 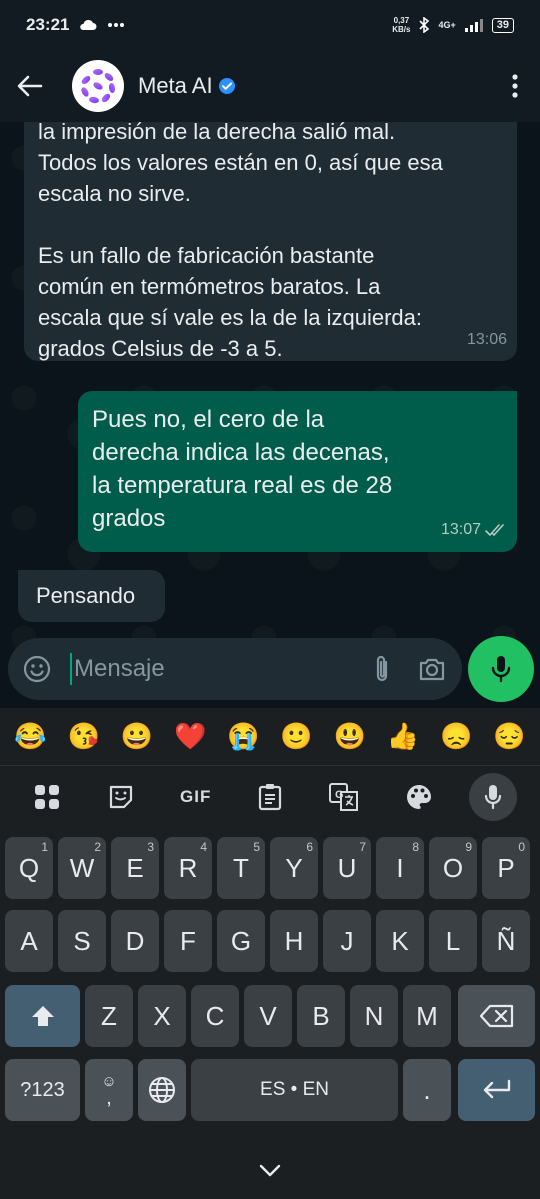 What do you see at coordinates (347, 868) in the screenshot?
I see `key-u: 7U` at bounding box center [347, 868].